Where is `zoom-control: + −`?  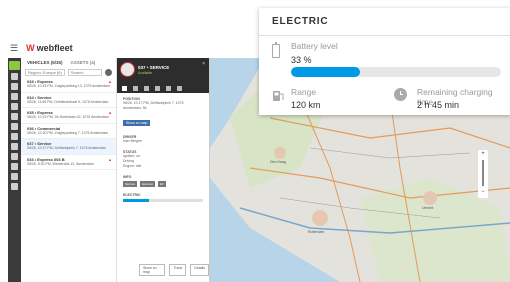
zoom-control: + − is located at coordinates (483, 174).